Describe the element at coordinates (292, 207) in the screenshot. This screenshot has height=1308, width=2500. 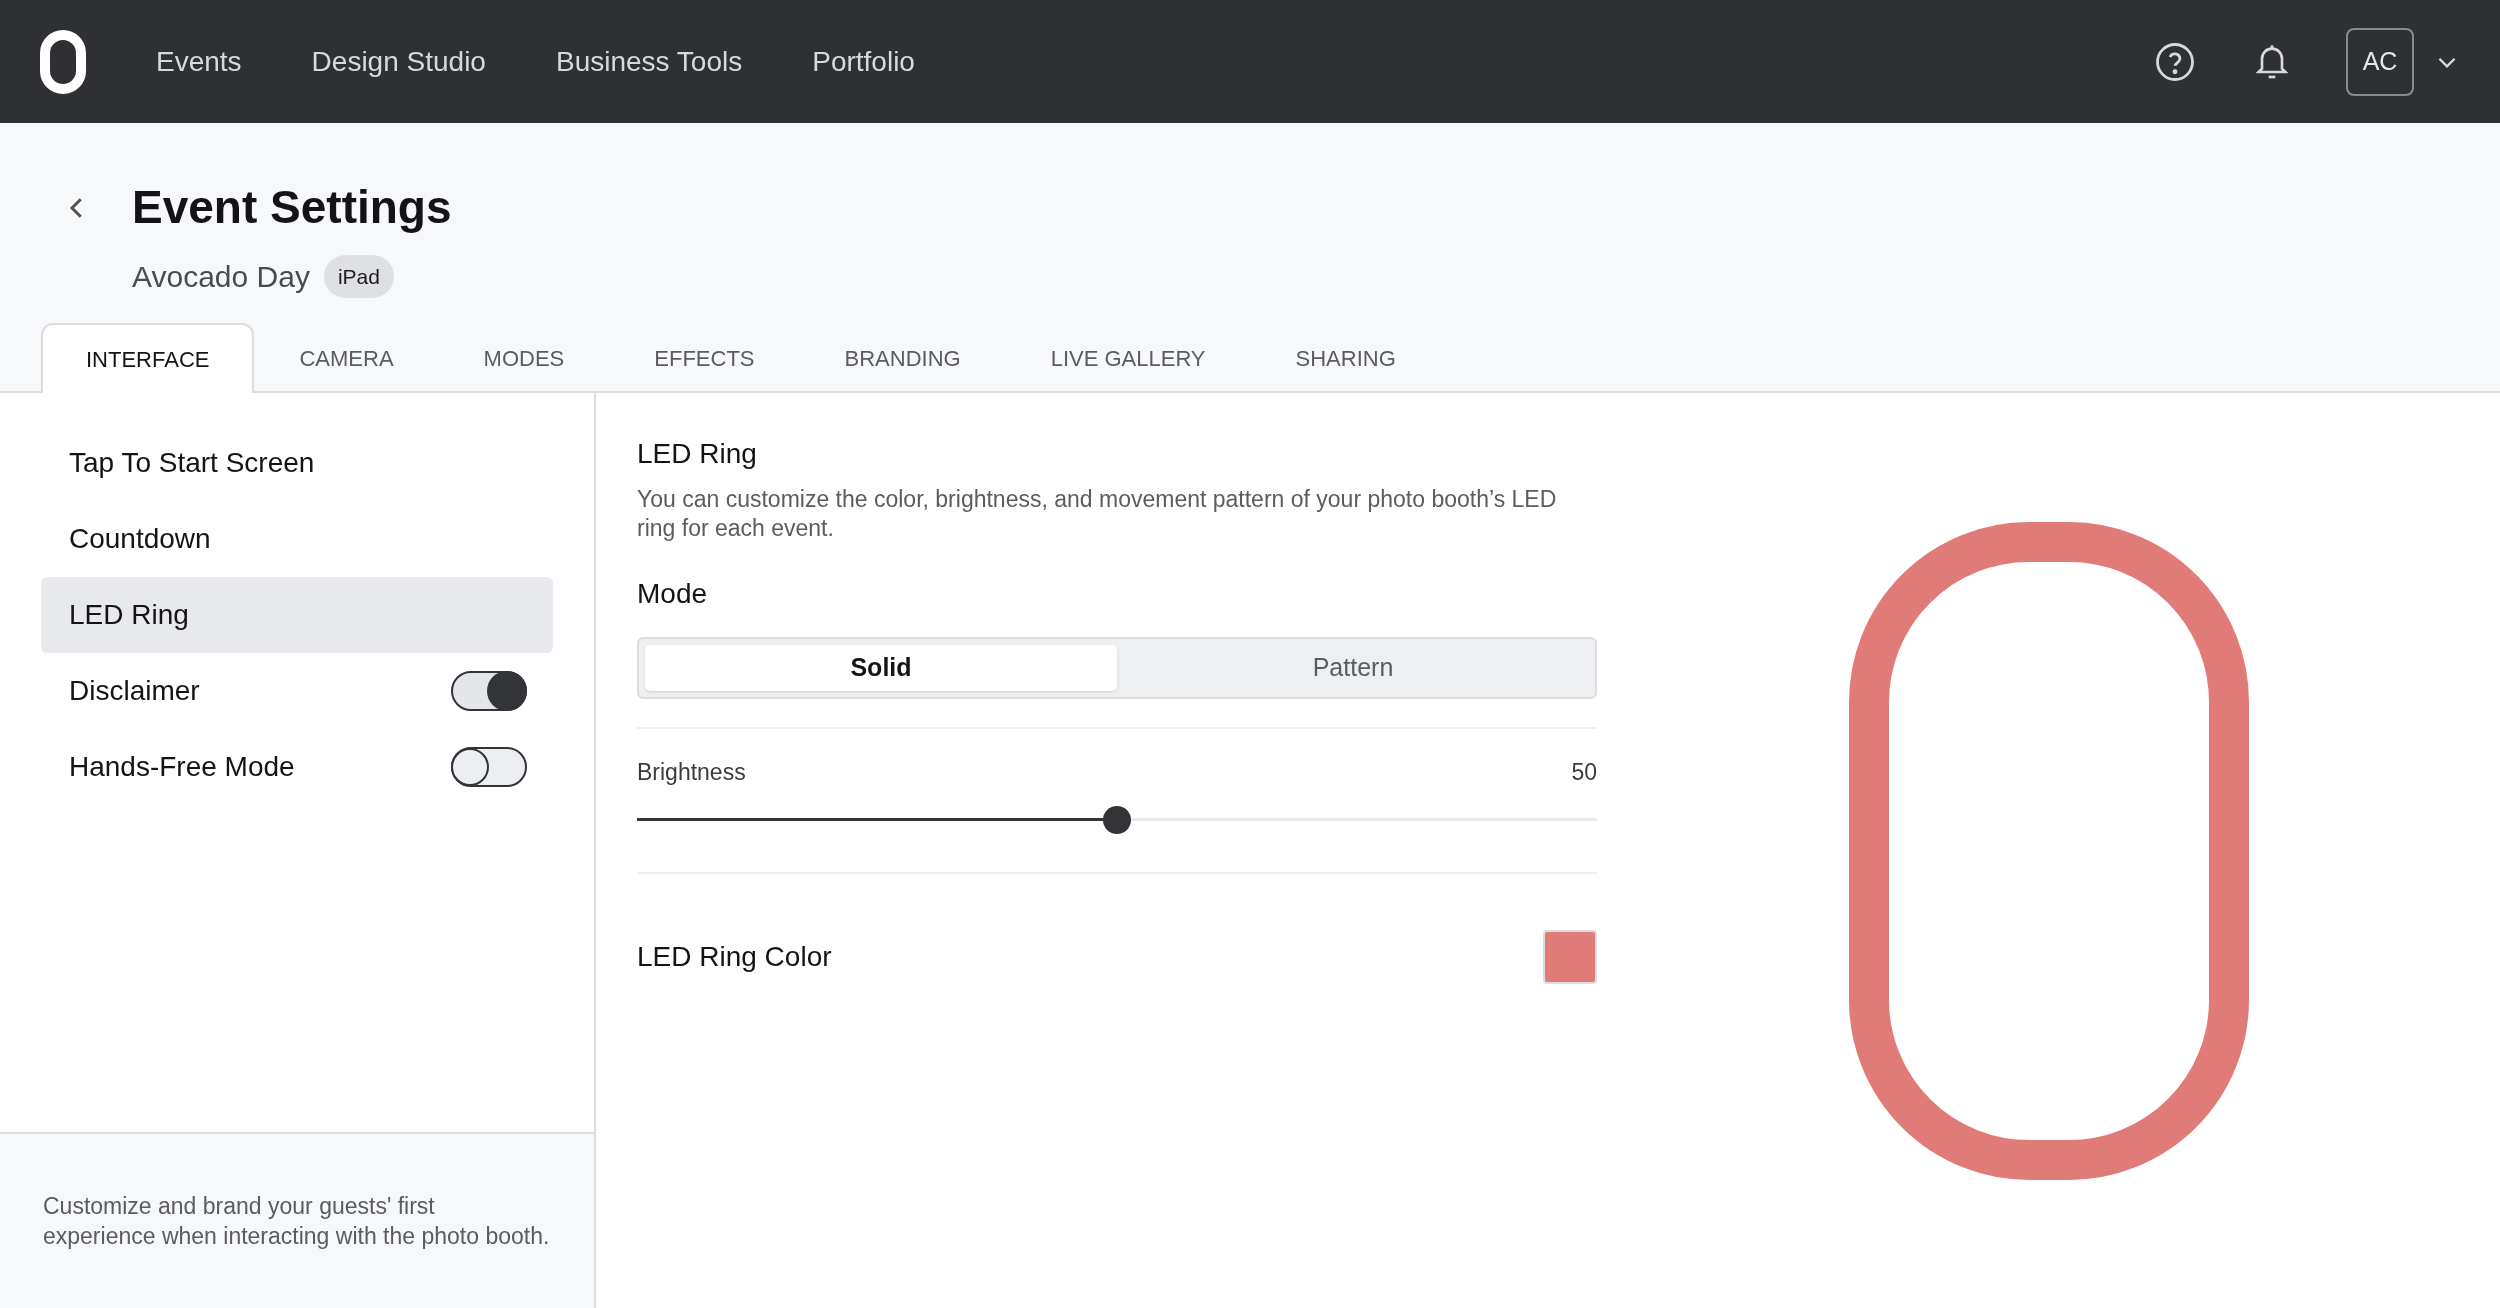
I see `page-title: Event Settings` at that location.